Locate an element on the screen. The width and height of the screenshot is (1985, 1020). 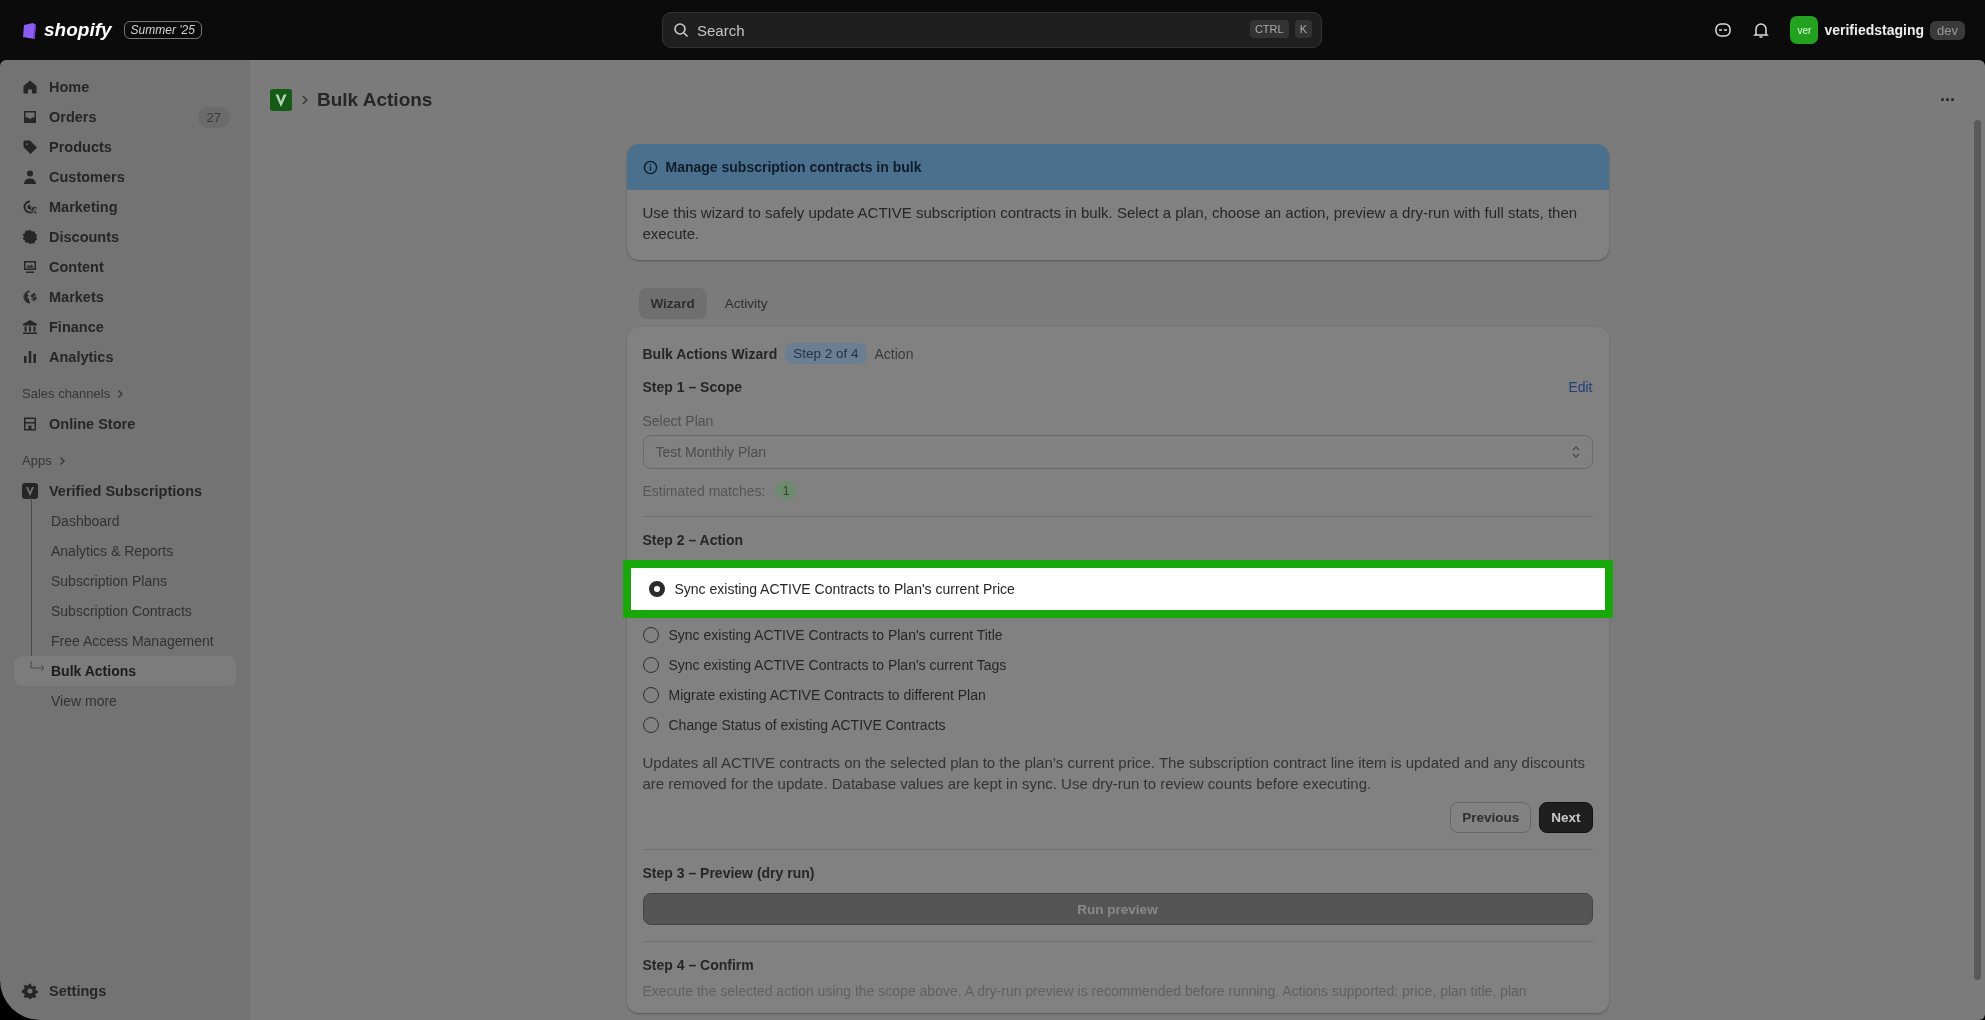
globe-icon is located at coordinates (30, 297).